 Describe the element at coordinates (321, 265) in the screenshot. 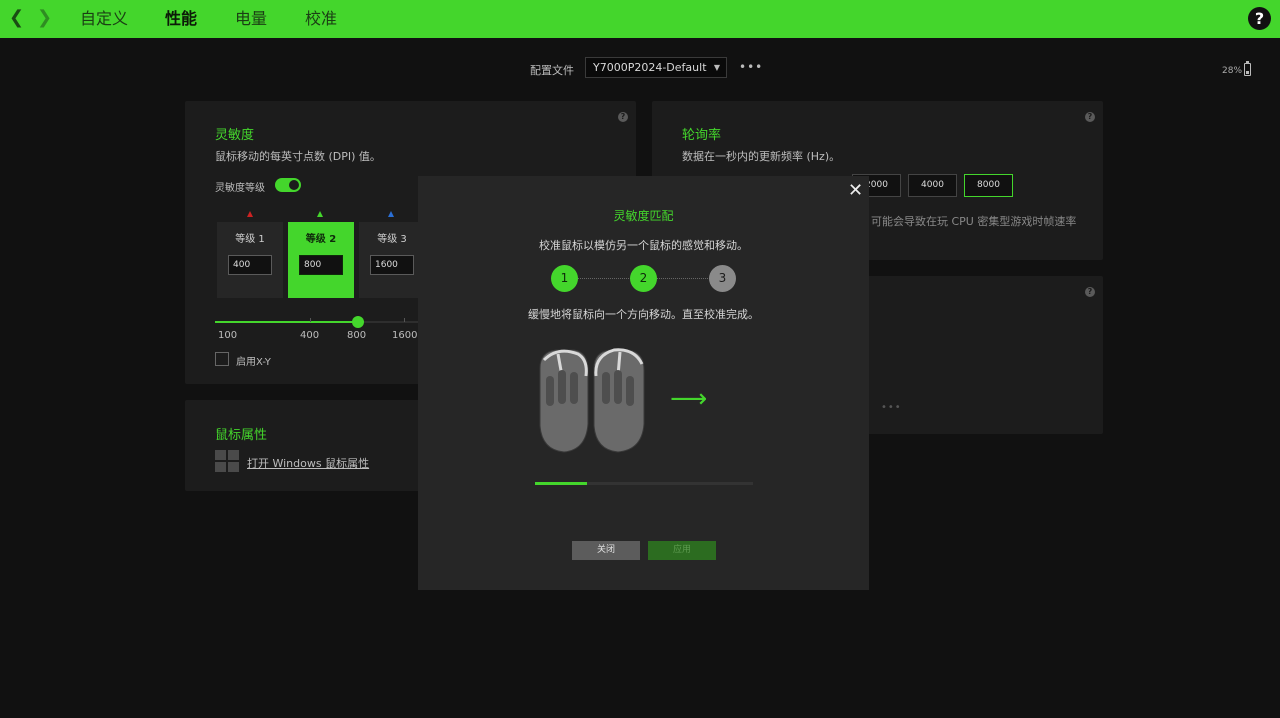

I see `stage-dpi-input: 800` at that location.